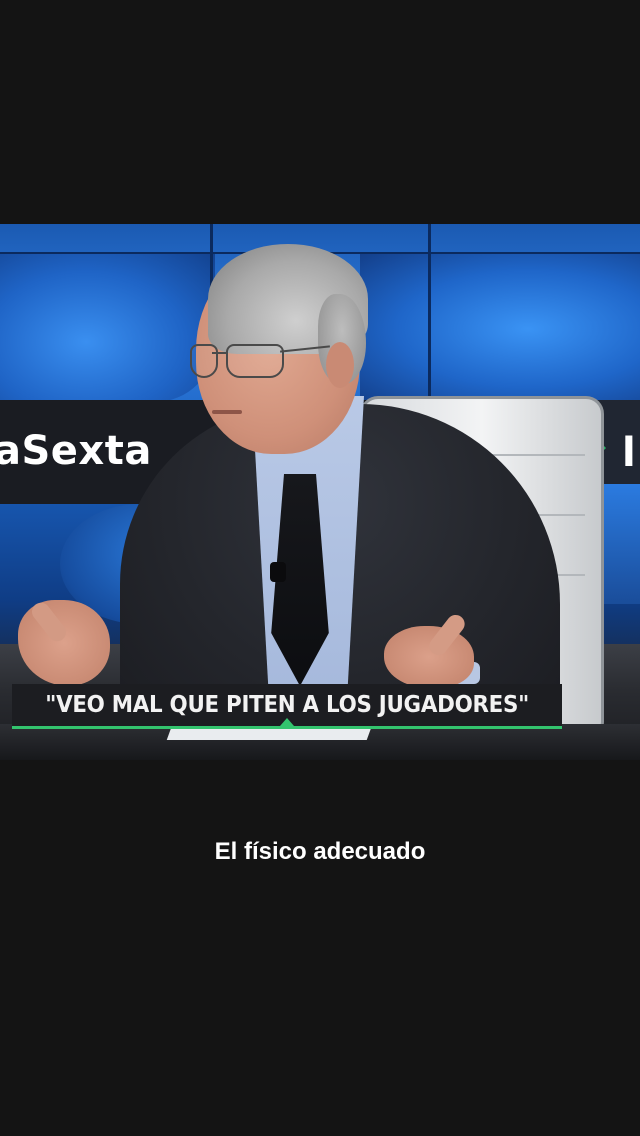 Image resolution: width=640 pixels, height=1136 pixels. What do you see at coordinates (287, 722) in the screenshot?
I see `caption-accent` at bounding box center [287, 722].